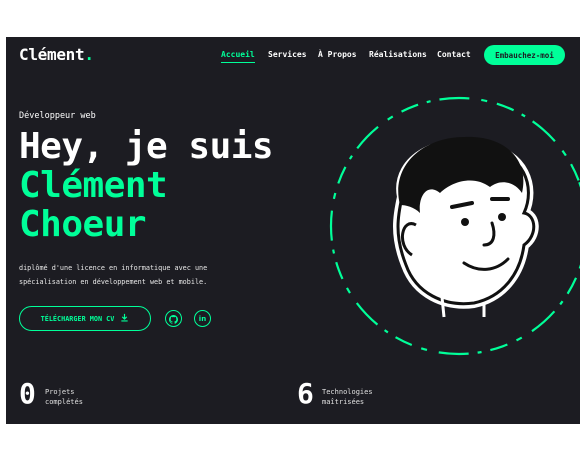  What do you see at coordinates (77, 318) in the screenshot?
I see `download-cv-label: TÉLÉCHARGER MON CV` at bounding box center [77, 318].